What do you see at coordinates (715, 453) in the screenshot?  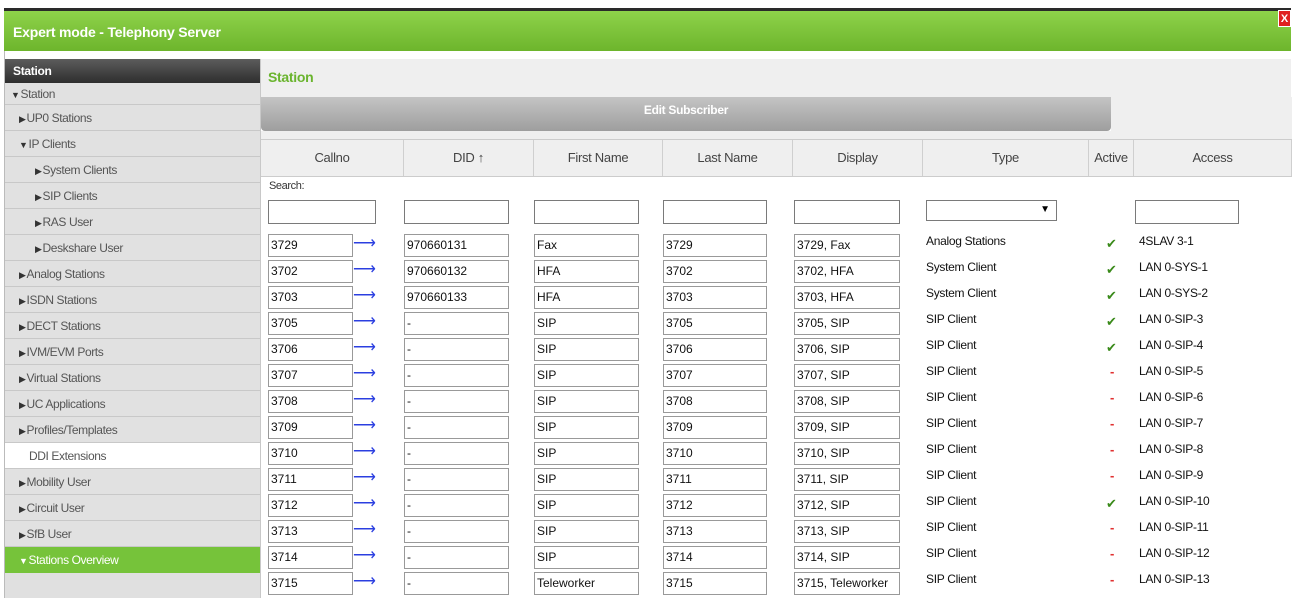 I see `lastname-field: 3710` at bounding box center [715, 453].